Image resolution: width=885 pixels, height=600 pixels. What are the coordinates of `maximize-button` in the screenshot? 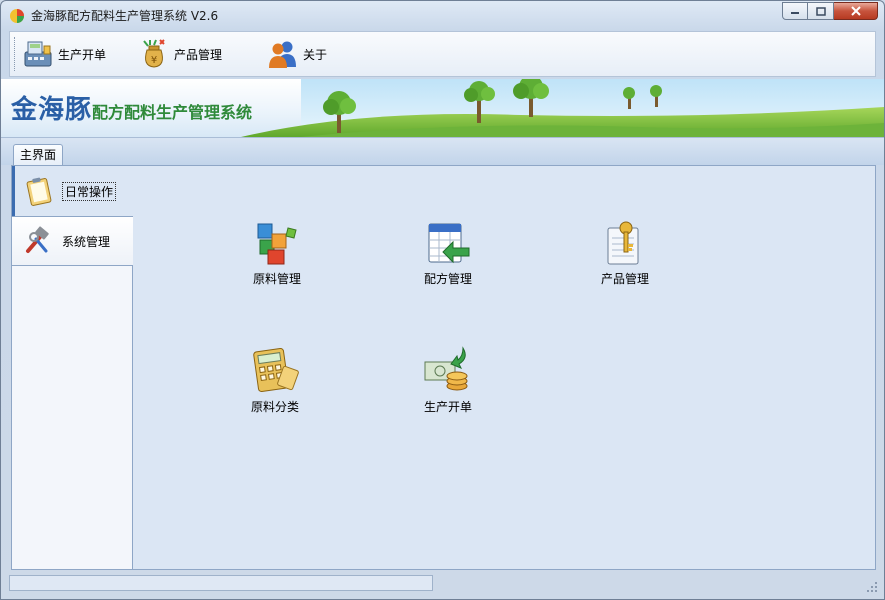 It's located at (821, 11).